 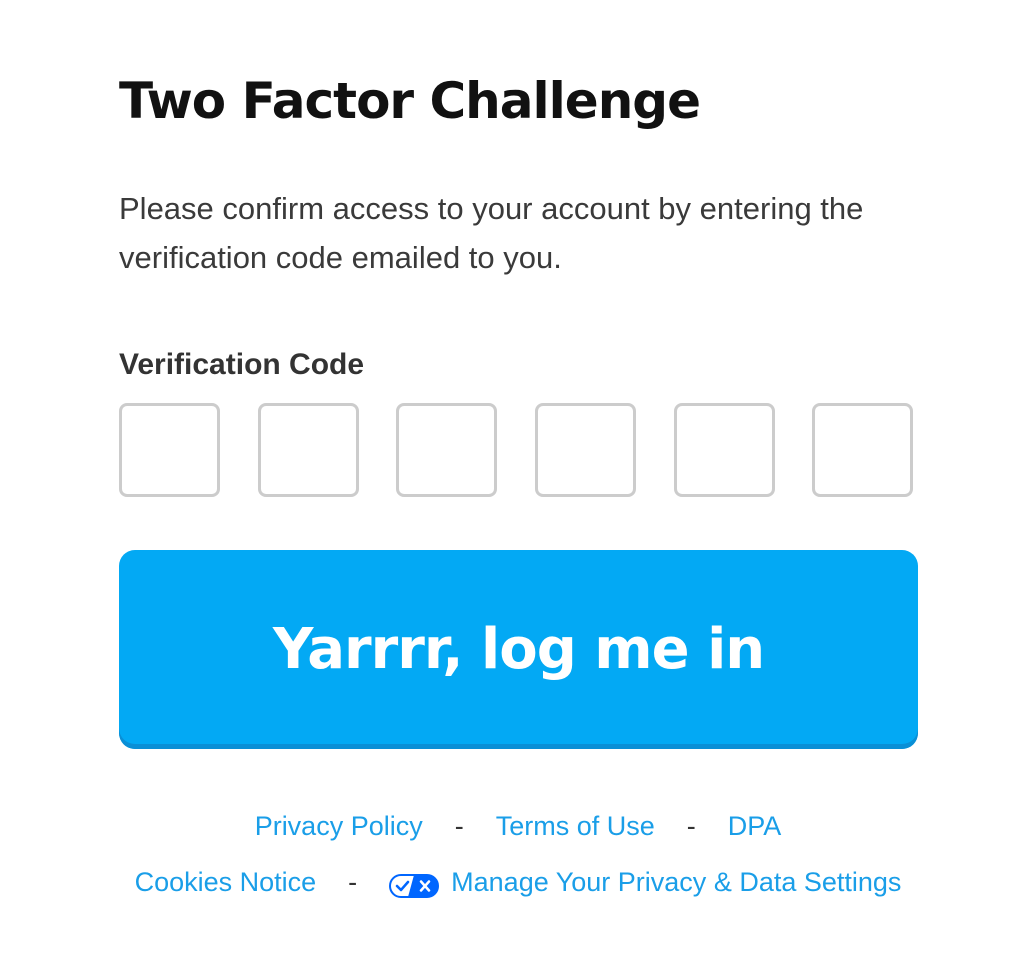 I want to click on manage-privacy-label: Manage Your Privacy & Data Settings, so click(x=676, y=882).